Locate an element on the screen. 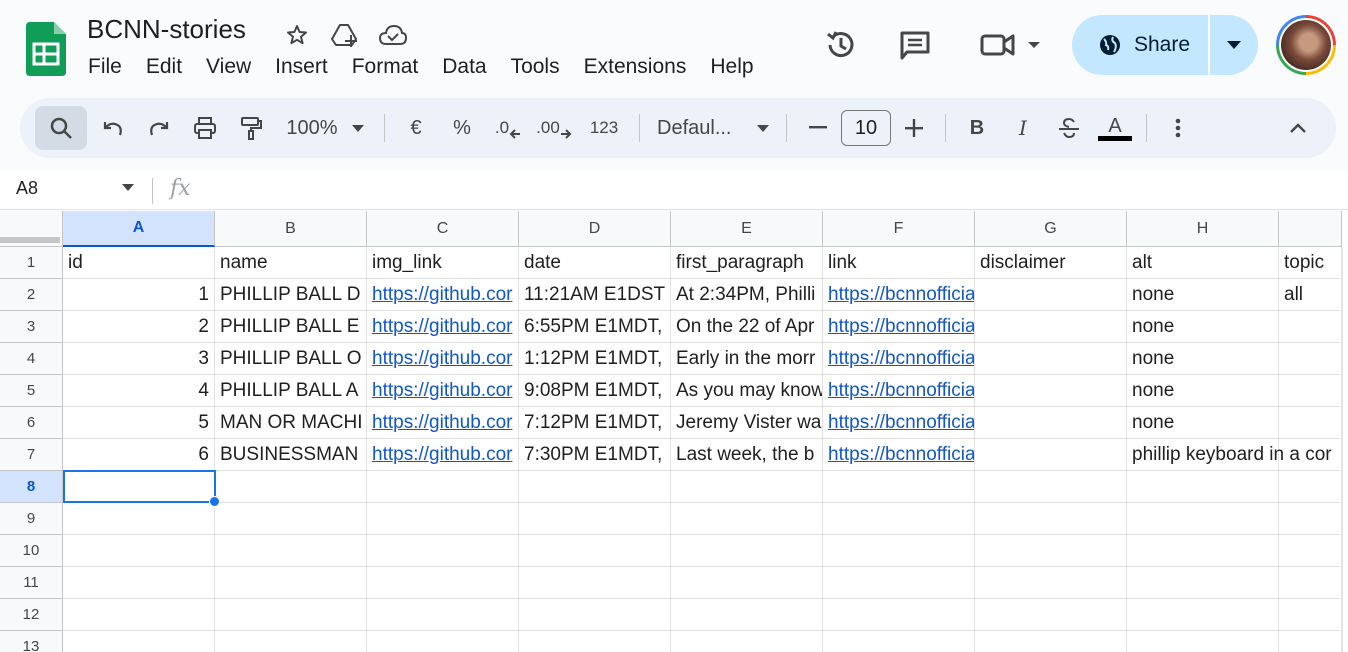 This screenshot has height=652, width=1348. header-cell: id is located at coordinates (139, 263).